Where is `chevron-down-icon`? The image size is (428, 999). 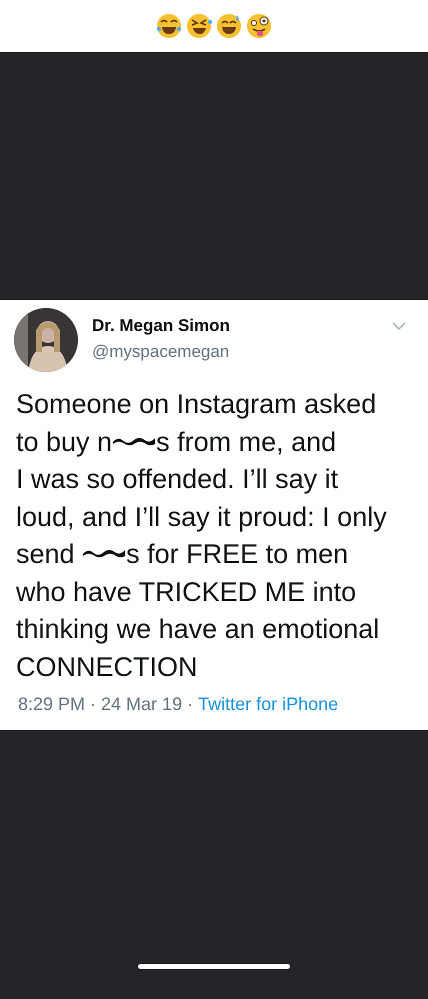
chevron-down-icon is located at coordinates (399, 326).